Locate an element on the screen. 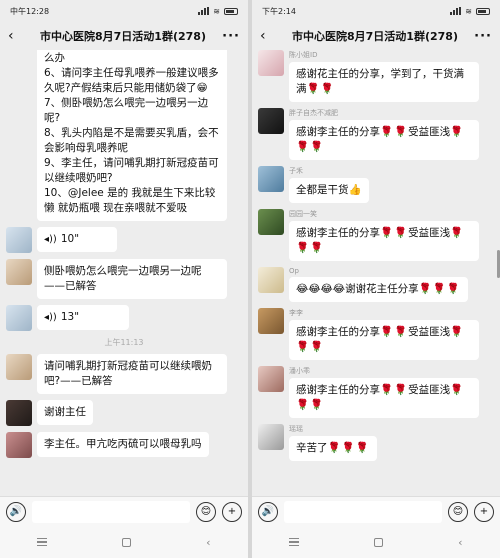  message: 子禾 全都是干货👍 is located at coordinates (376, 184).